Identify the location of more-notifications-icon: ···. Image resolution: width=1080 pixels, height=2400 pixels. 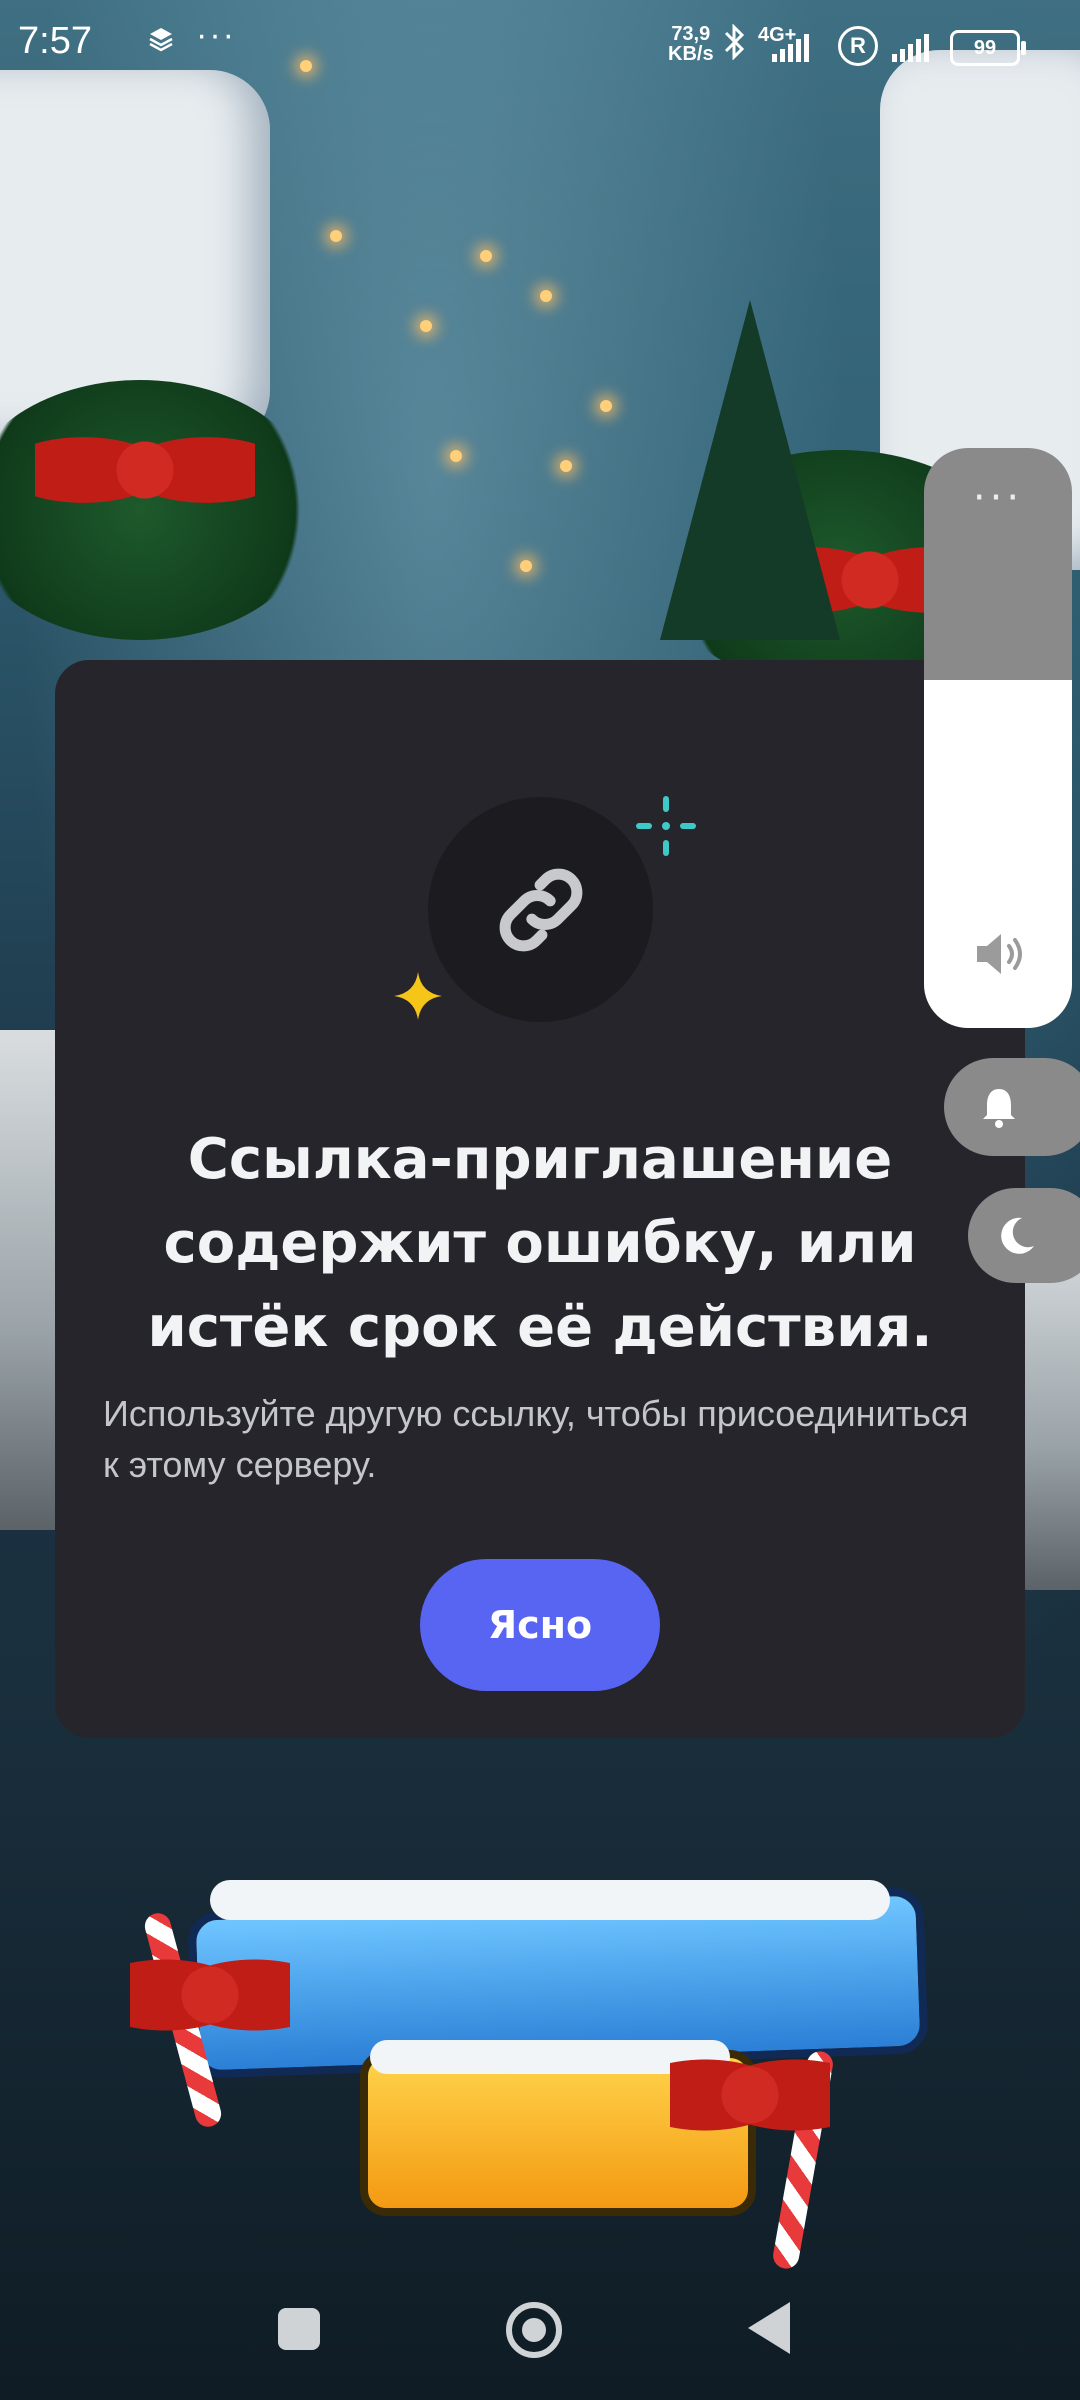
(216, 35).